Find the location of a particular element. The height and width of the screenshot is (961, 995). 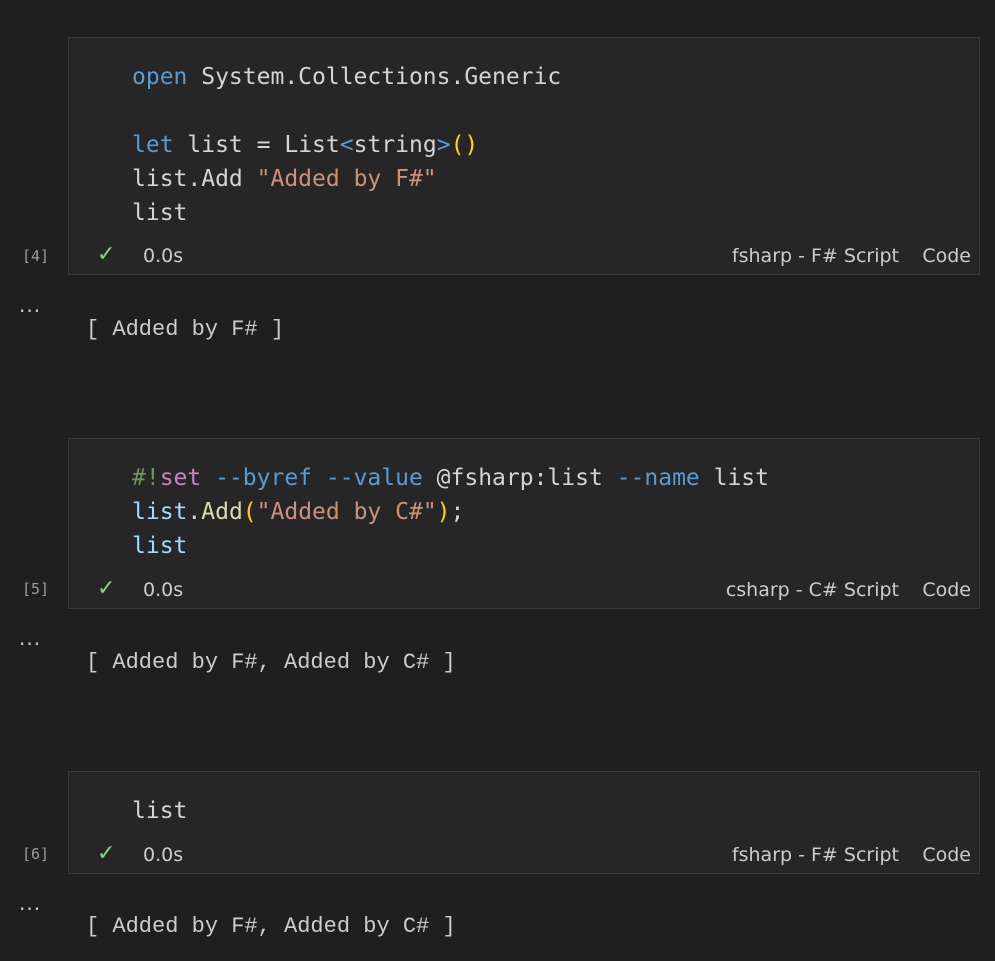

code-line: list.Add("Added by C#"); is located at coordinates (450, 512).